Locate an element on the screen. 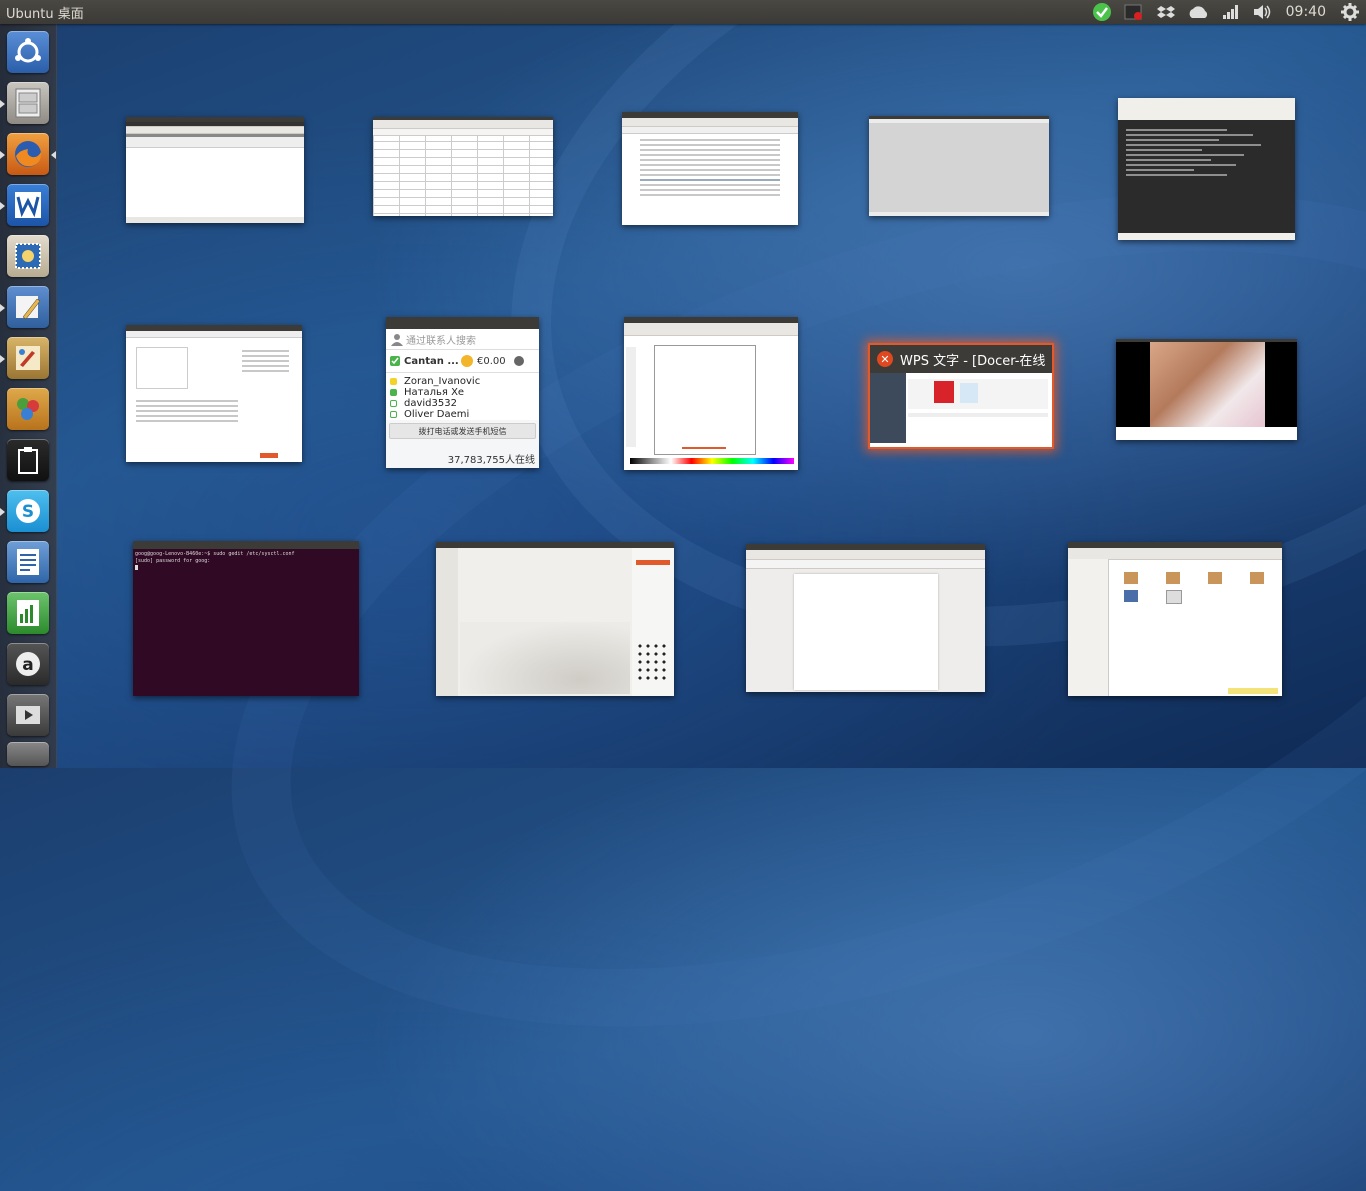 This screenshot has width=1366, height=1191. svg-text: S is located at coordinates (28, 512).